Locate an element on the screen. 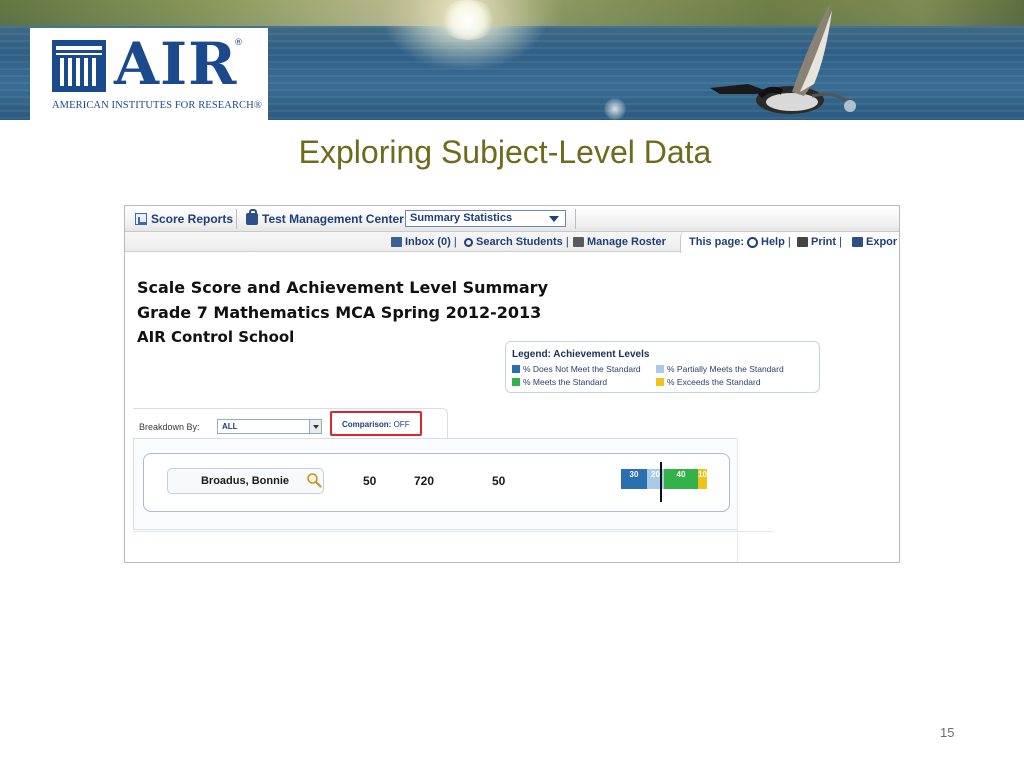 The image size is (1024, 768). inbox-link: Inbox (0) | is located at coordinates (425, 242).